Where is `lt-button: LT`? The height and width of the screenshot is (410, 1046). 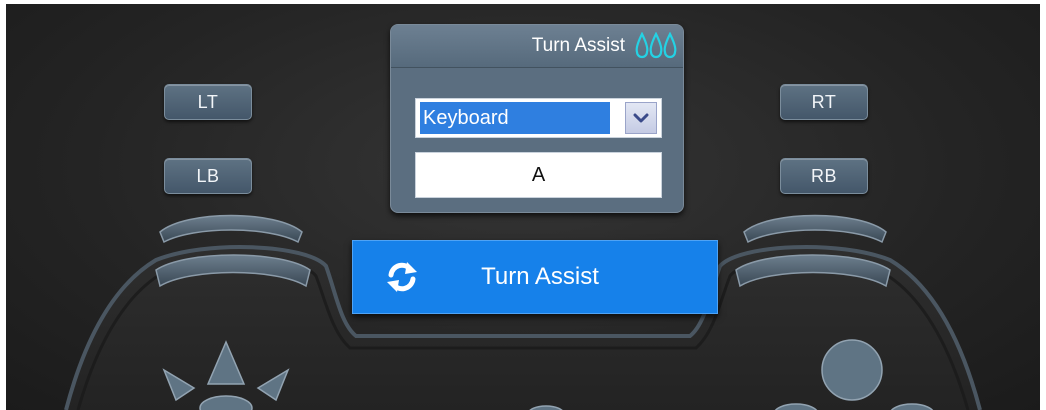 lt-button: LT is located at coordinates (208, 102).